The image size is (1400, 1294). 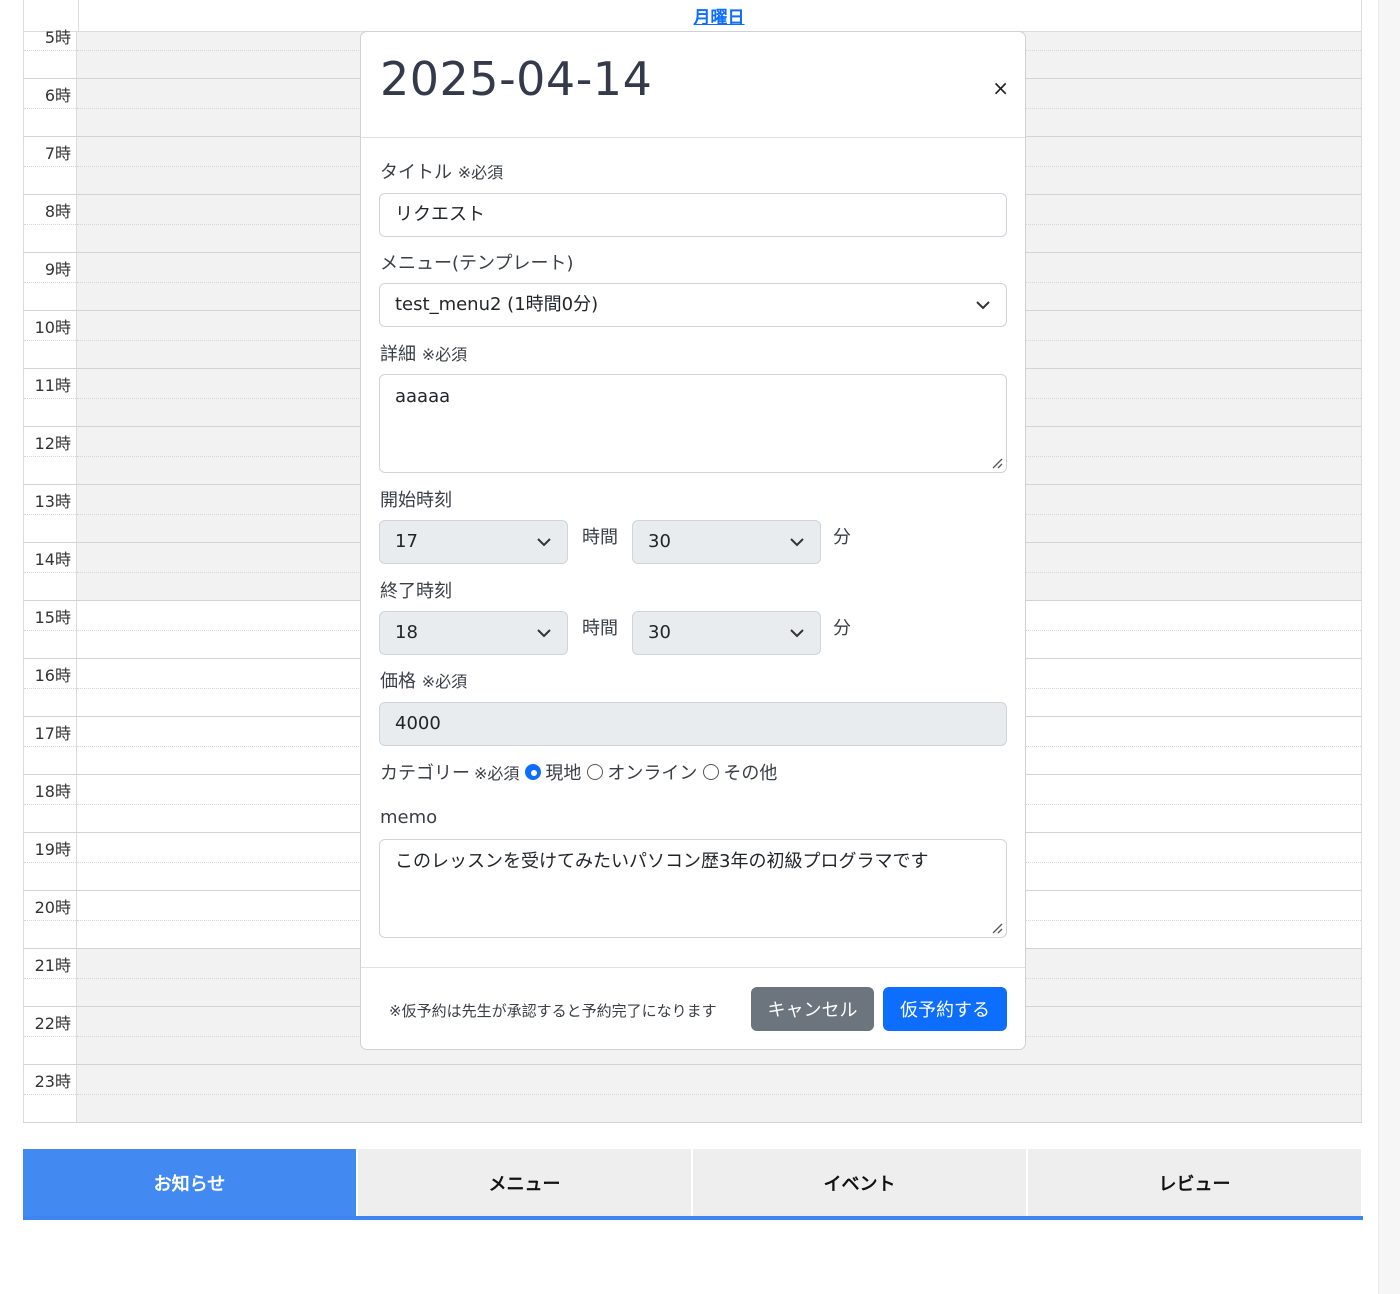 What do you see at coordinates (473, 633) in the screenshot?
I see `end-hour-select: 18` at bounding box center [473, 633].